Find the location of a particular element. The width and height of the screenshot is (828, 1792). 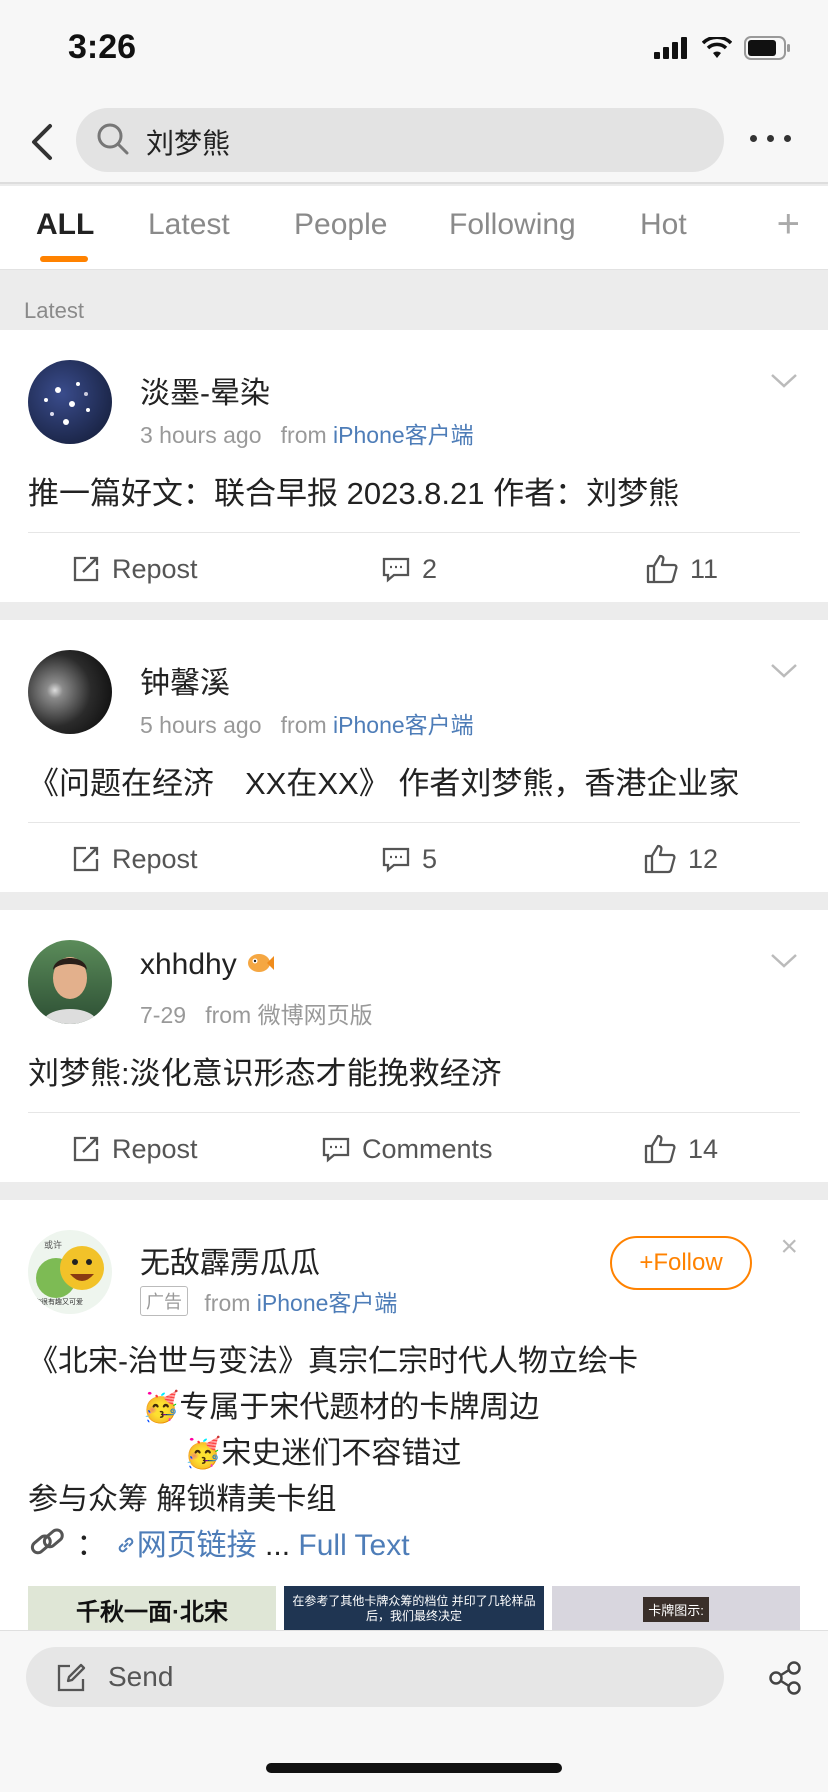

avatar-caption: 你很有趣又可爱 is located at coordinates (58, 1301).